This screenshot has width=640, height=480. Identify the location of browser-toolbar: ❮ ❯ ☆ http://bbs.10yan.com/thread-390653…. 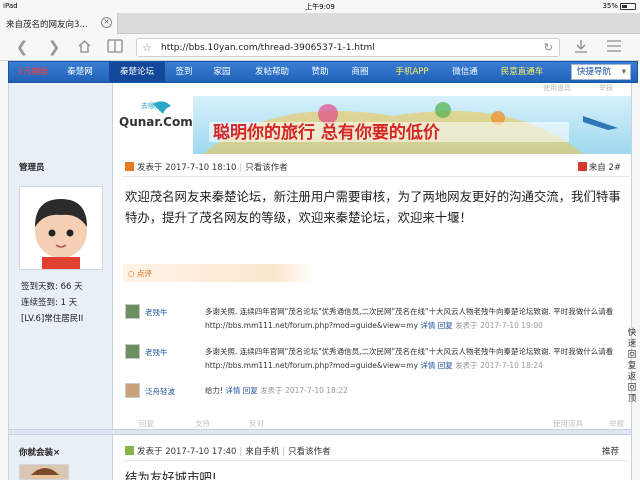
(320, 47).